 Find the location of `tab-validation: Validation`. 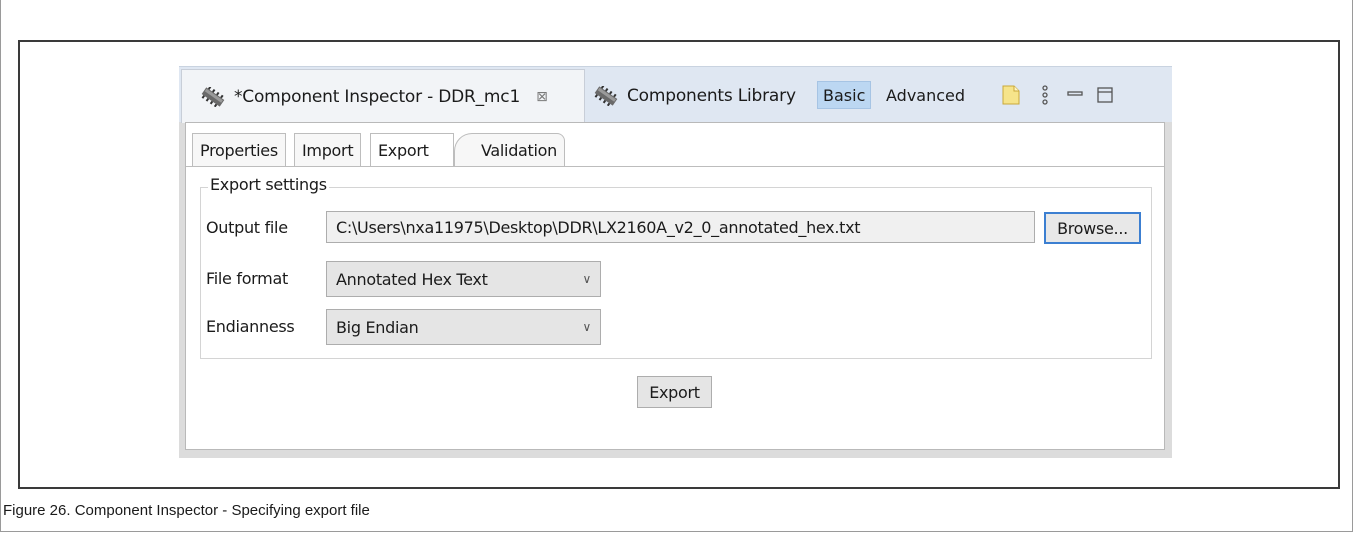

tab-validation: Validation is located at coordinates (510, 150).